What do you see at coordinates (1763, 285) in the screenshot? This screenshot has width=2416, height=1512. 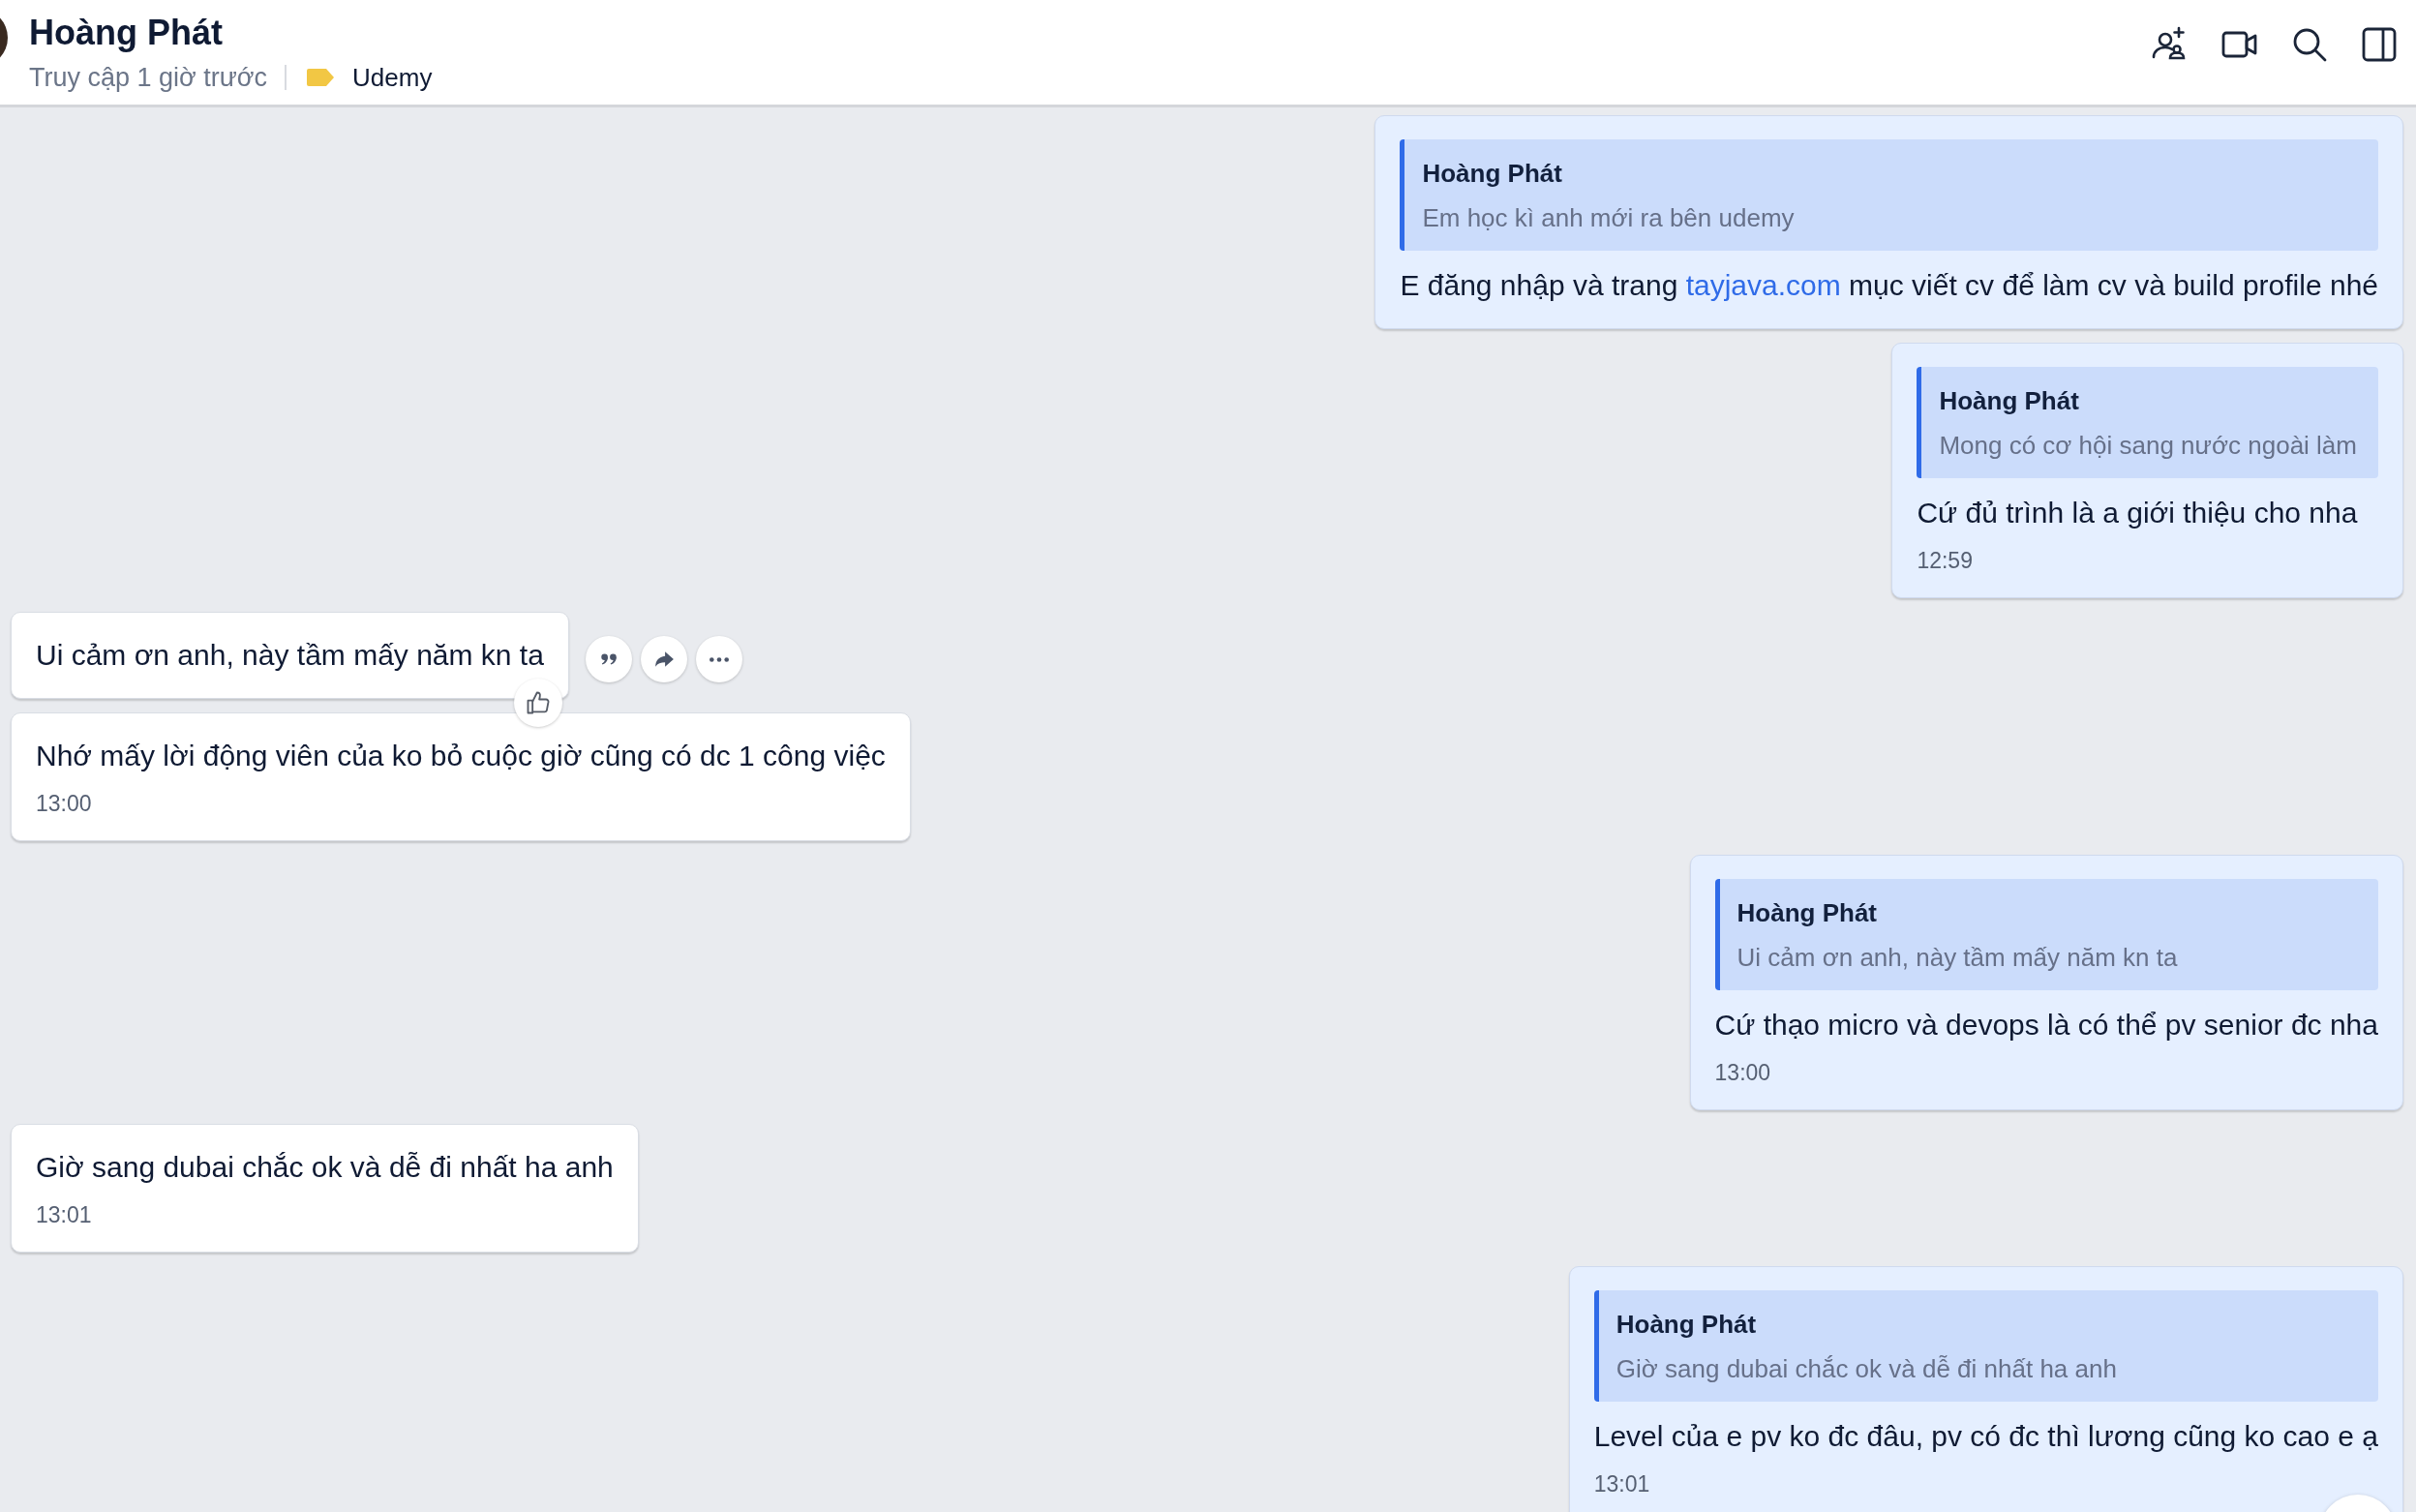 I see `link: tayjava.com` at bounding box center [1763, 285].